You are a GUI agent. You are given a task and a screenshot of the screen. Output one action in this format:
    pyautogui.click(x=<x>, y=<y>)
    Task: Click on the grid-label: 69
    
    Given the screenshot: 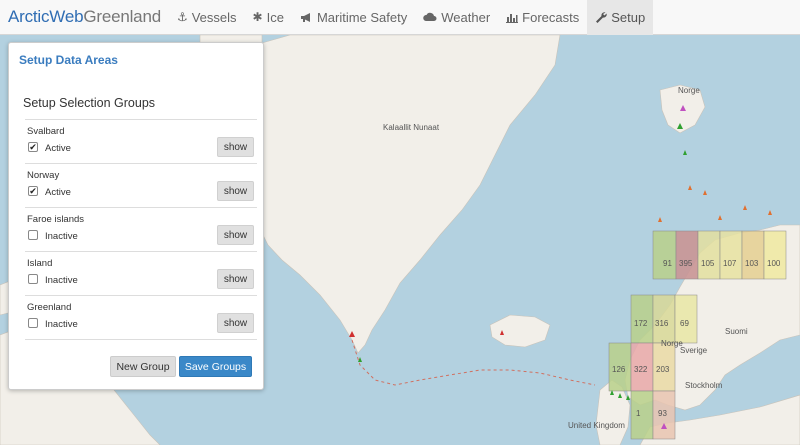 What is the action you would take?
    pyautogui.click(x=684, y=323)
    